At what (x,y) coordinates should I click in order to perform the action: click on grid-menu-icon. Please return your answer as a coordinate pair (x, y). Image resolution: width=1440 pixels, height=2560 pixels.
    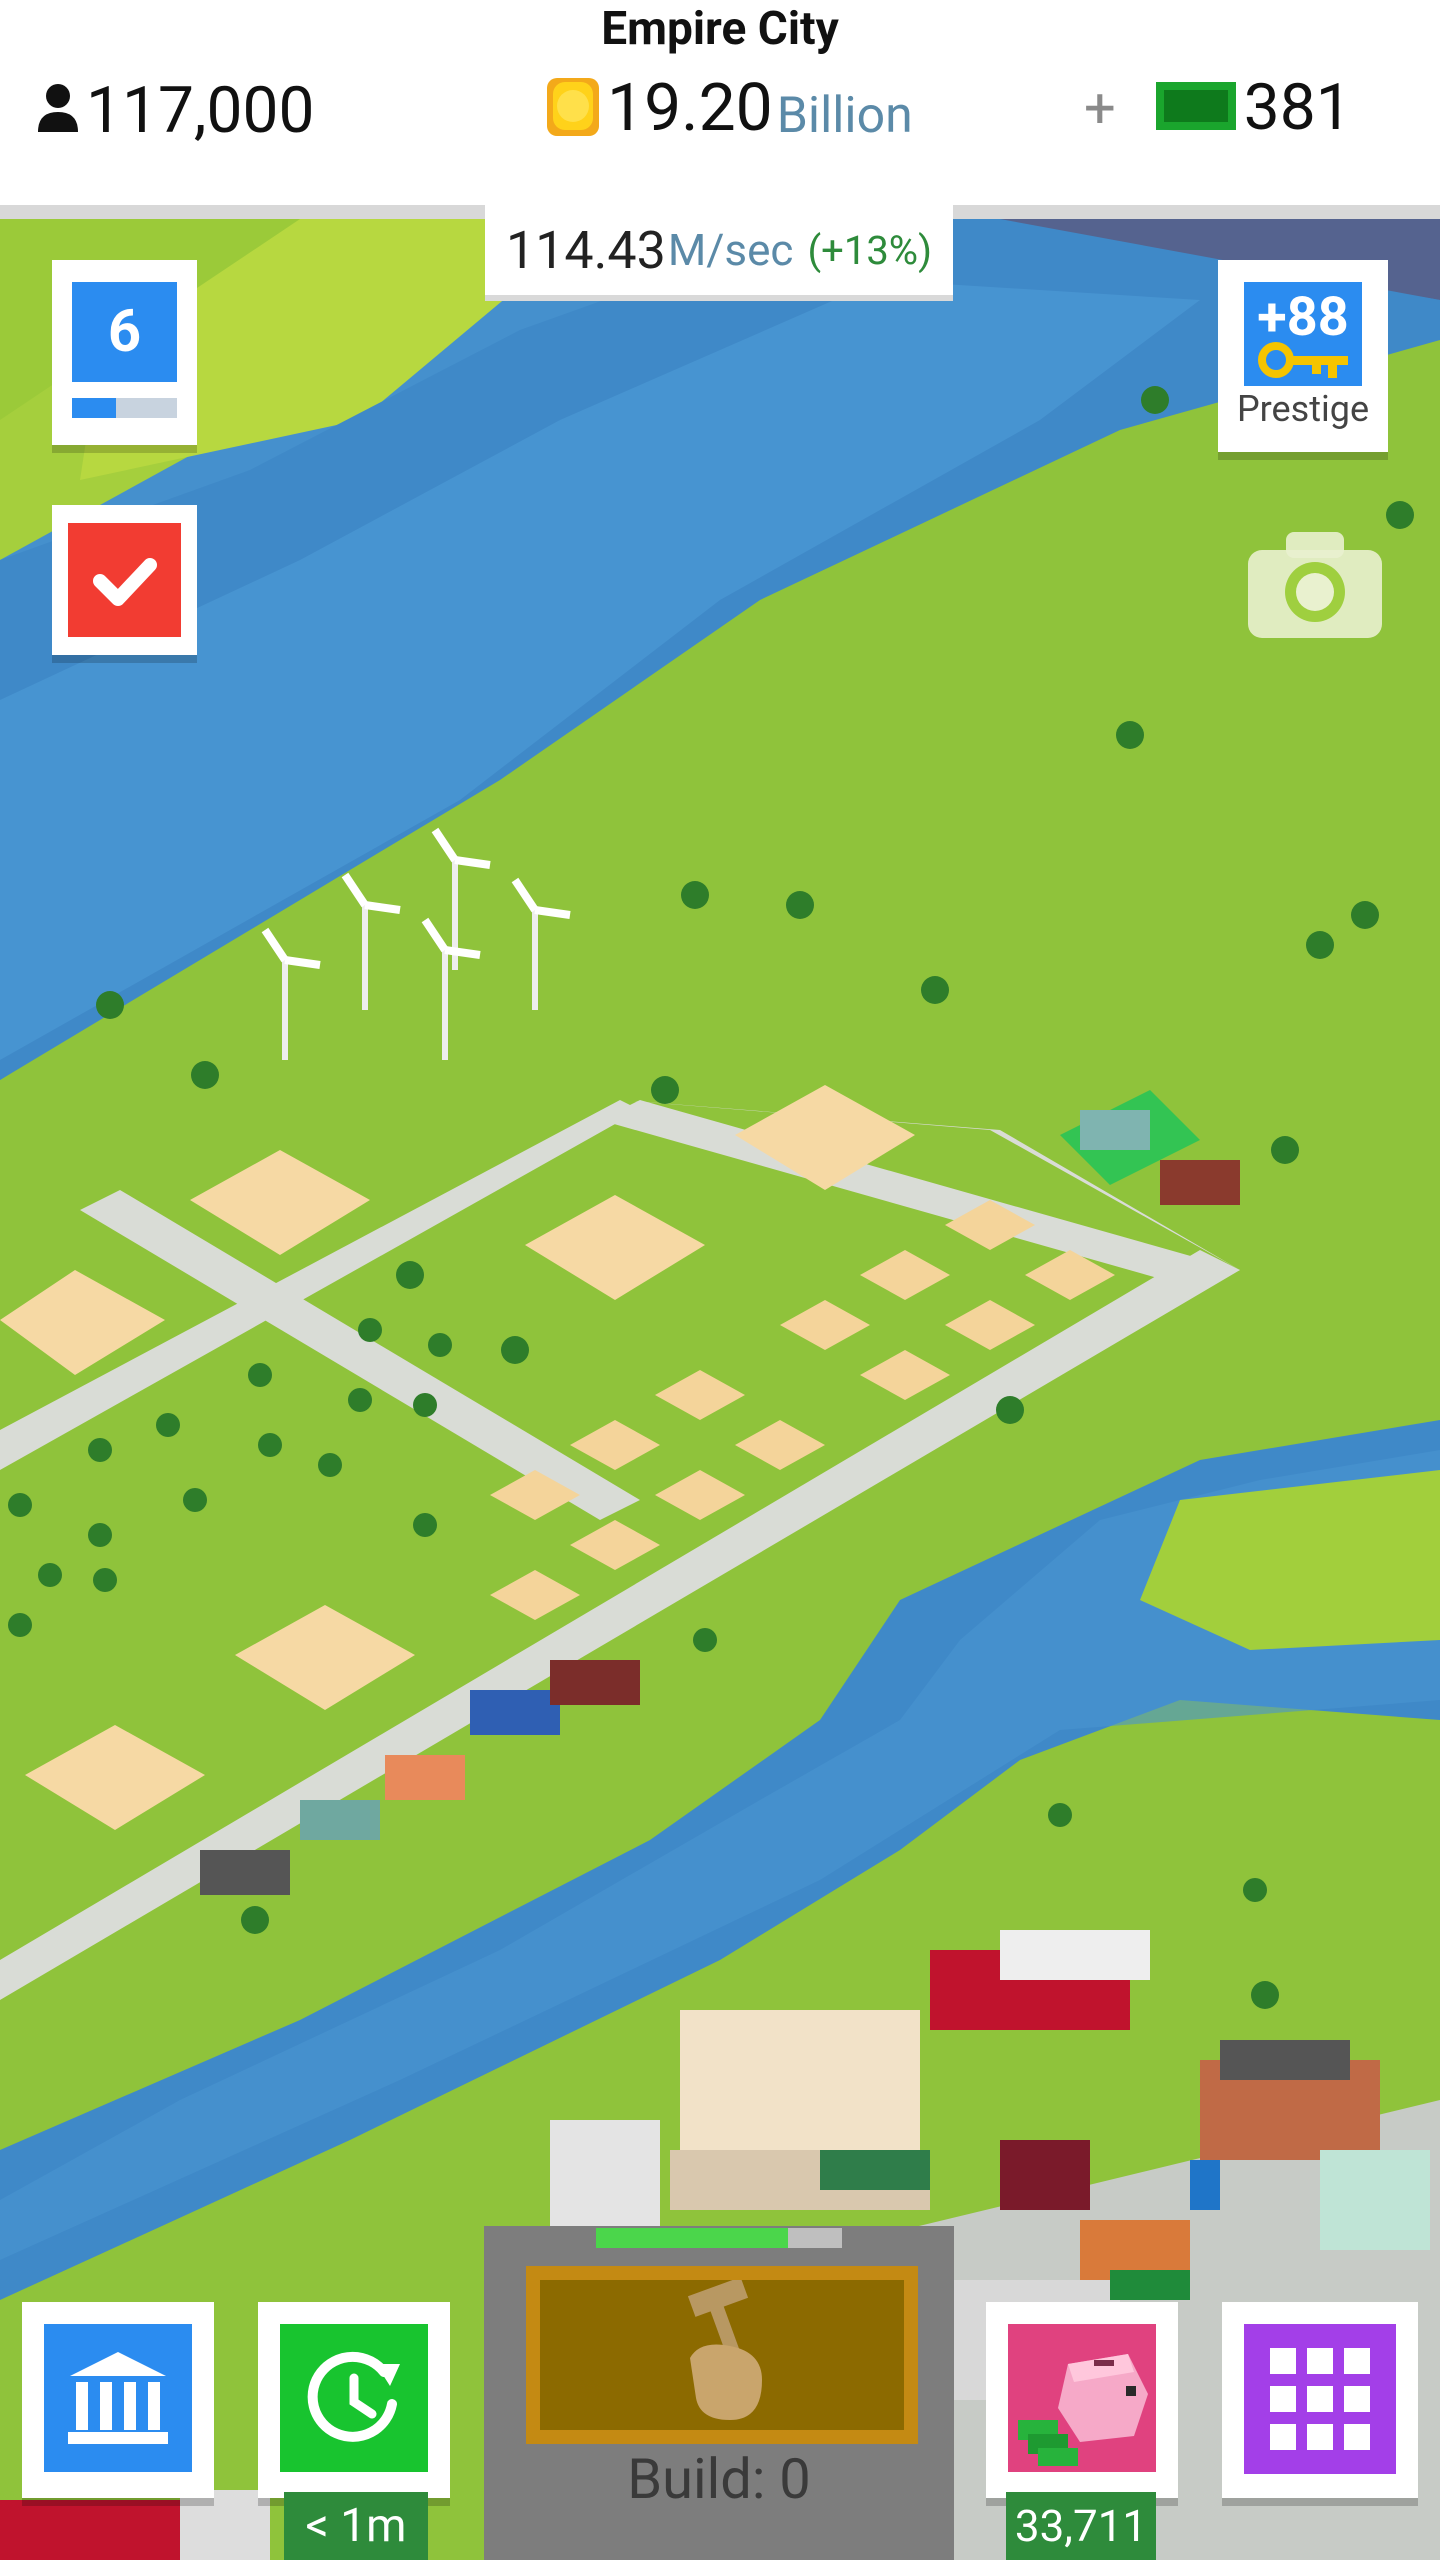
    Looking at the image, I should click on (1320, 2399).